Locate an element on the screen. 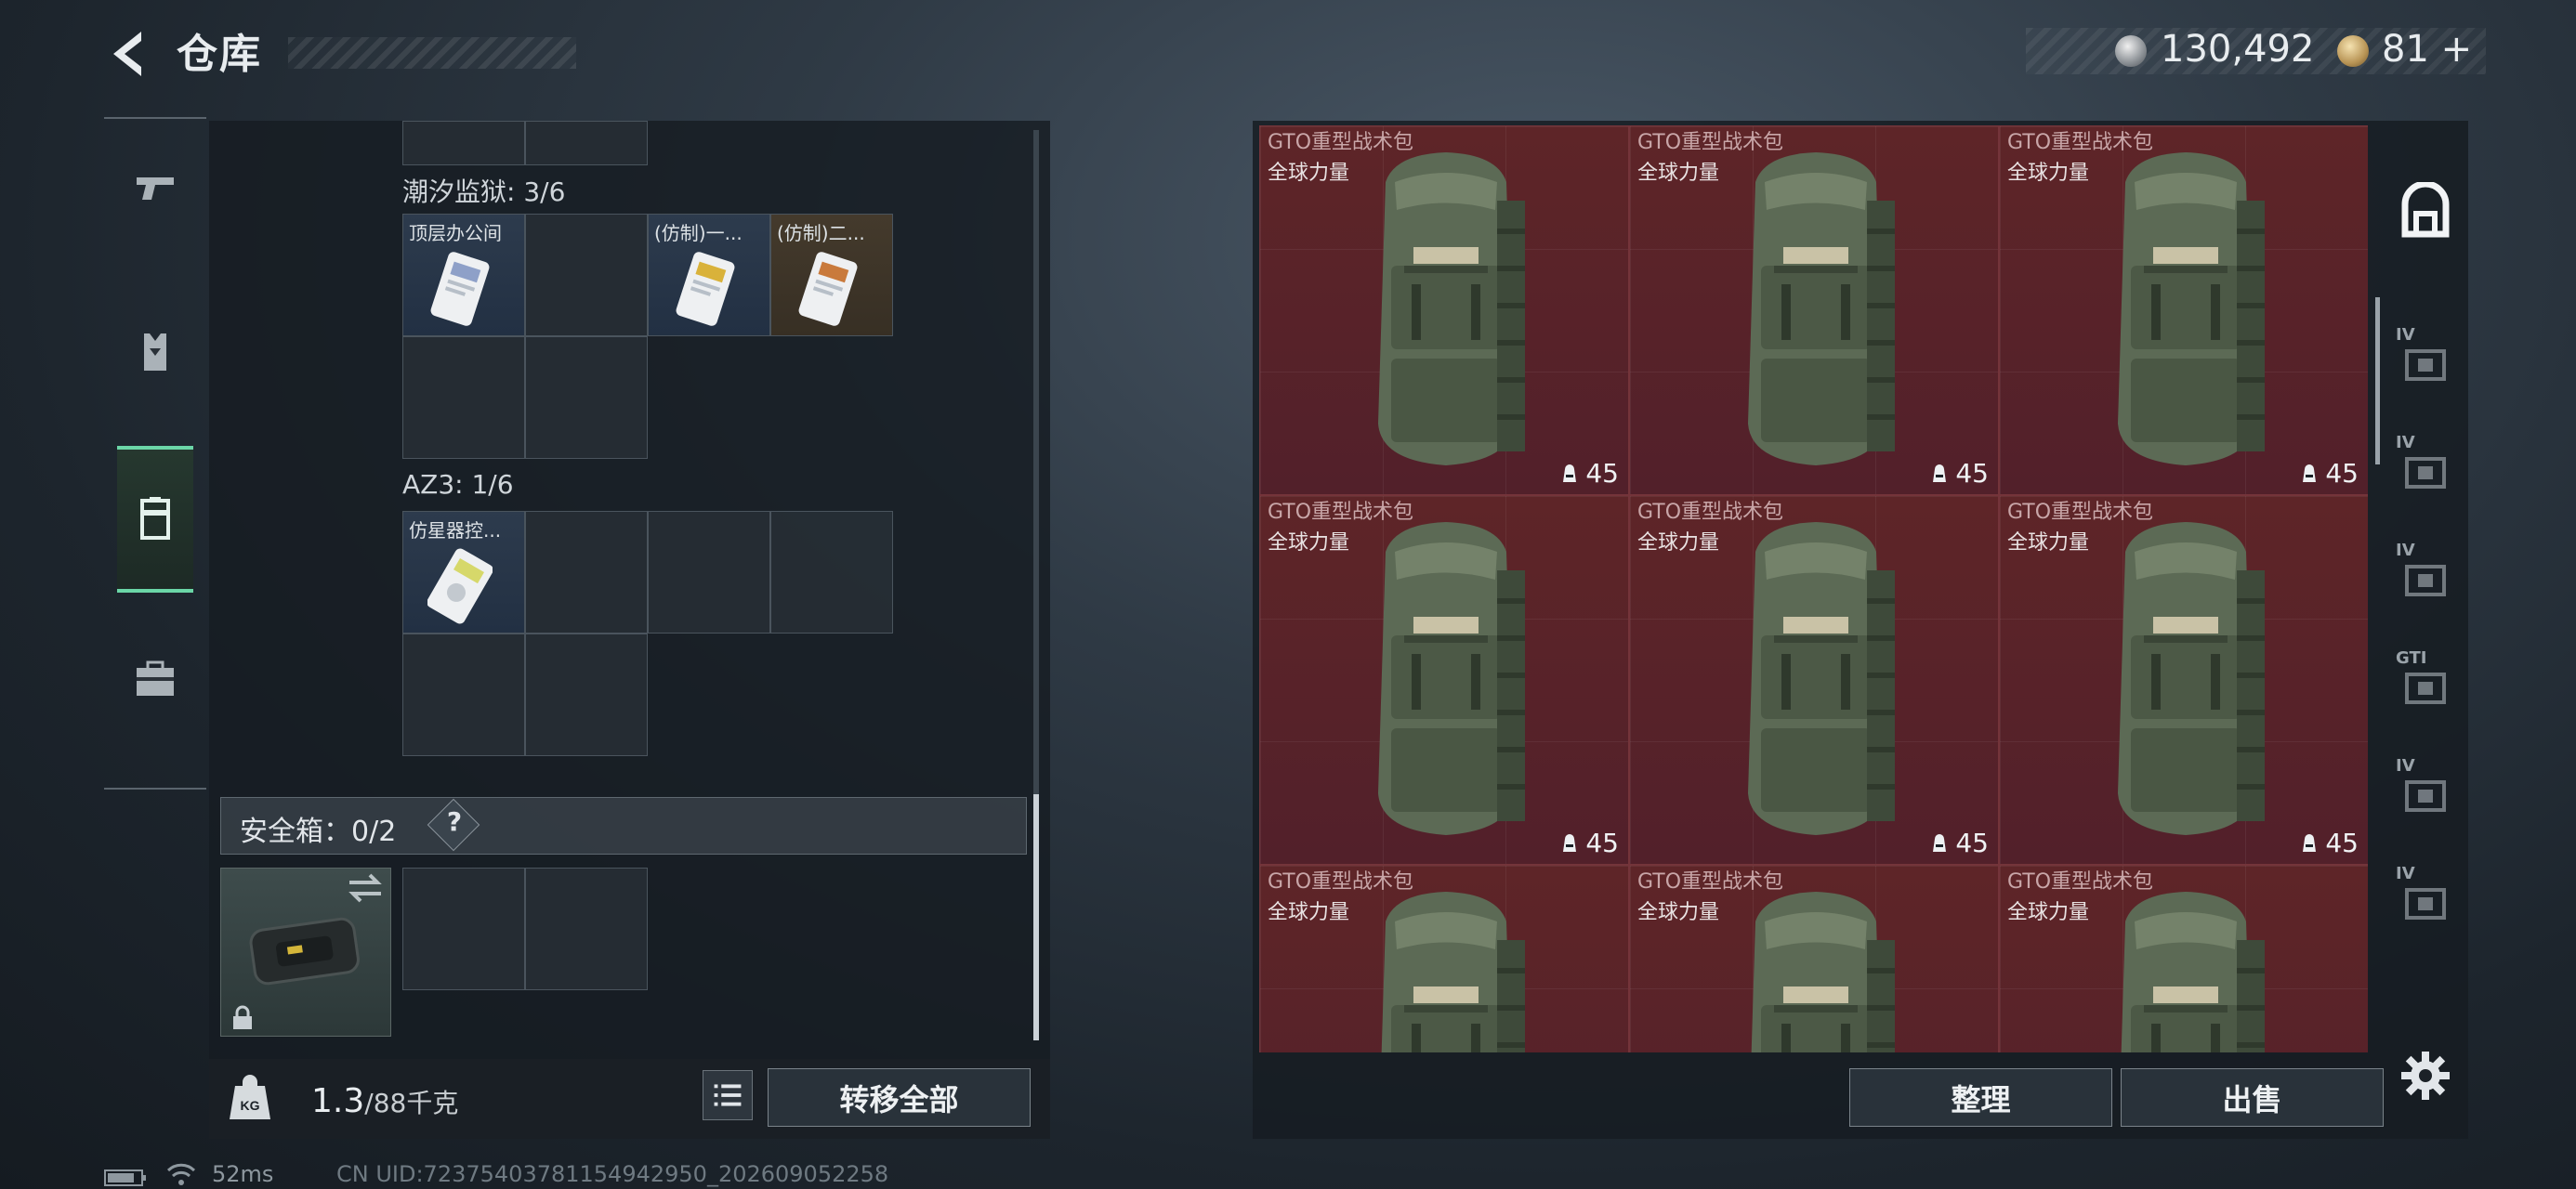 The height and width of the screenshot is (1189, 2576). right-tab-bar: IV IV IV GTI IV IV is located at coordinates (2425, 585).